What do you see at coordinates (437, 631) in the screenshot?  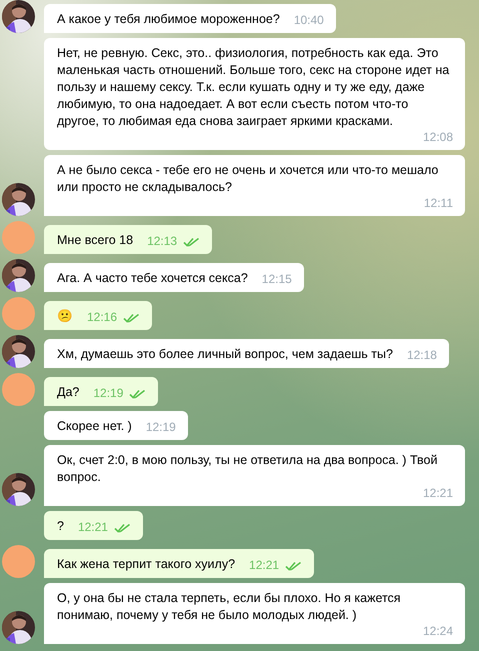 I see `message-time: 12:24` at bounding box center [437, 631].